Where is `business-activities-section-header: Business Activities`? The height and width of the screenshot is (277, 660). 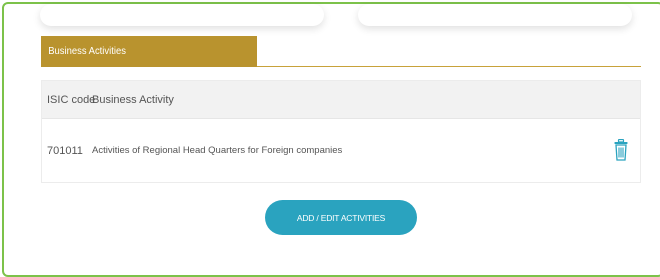 business-activities-section-header: Business Activities is located at coordinates (341, 51).